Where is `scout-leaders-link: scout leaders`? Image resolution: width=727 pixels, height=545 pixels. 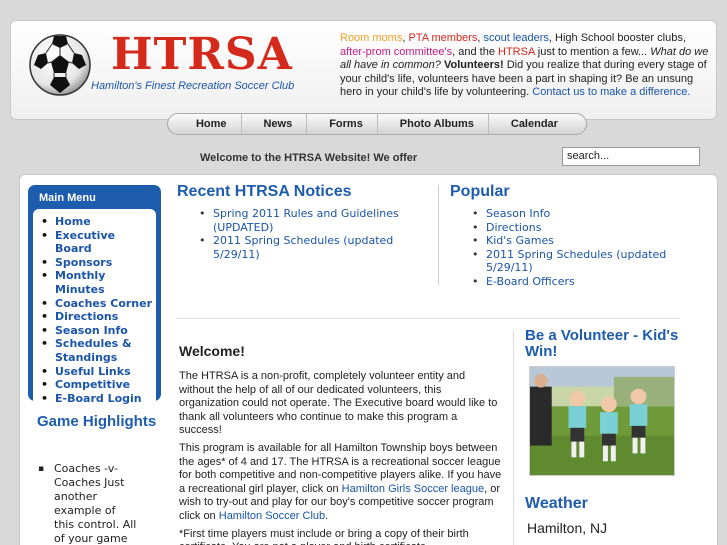 scout-leaders-link: scout leaders is located at coordinates (515, 38).